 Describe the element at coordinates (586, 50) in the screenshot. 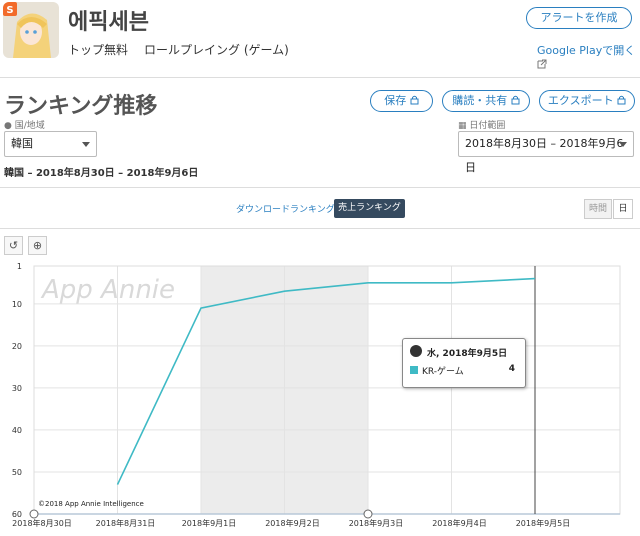

I see `google-play-link-label: Google Playで開く` at that location.